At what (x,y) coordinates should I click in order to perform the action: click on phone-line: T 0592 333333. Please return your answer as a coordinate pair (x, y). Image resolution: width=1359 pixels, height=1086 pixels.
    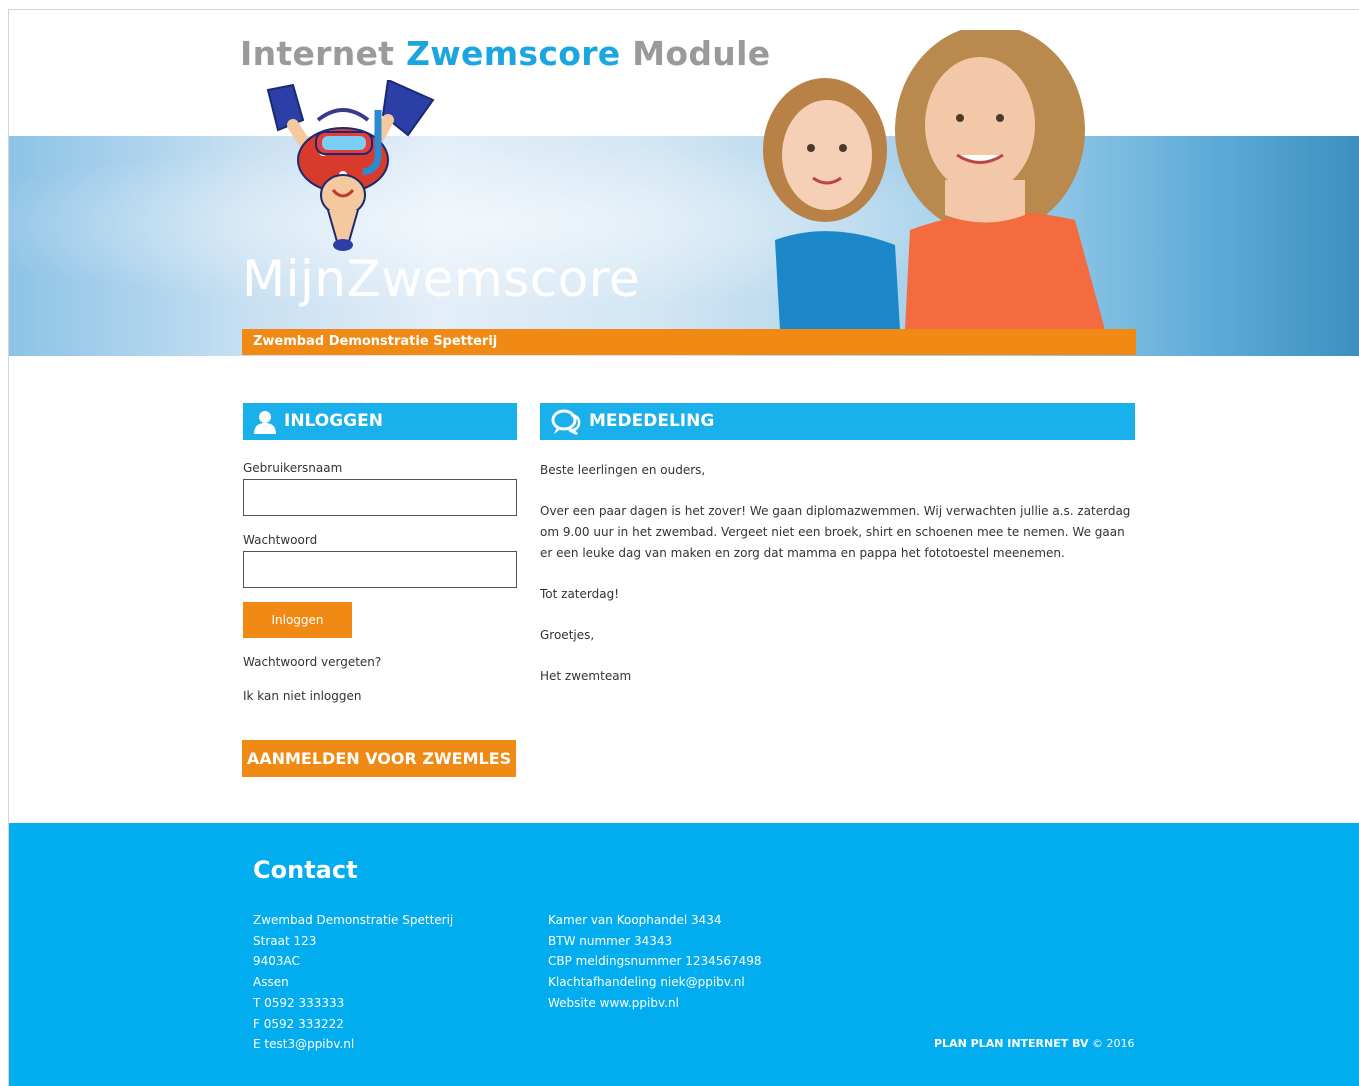
    Looking at the image, I should click on (299, 1002).